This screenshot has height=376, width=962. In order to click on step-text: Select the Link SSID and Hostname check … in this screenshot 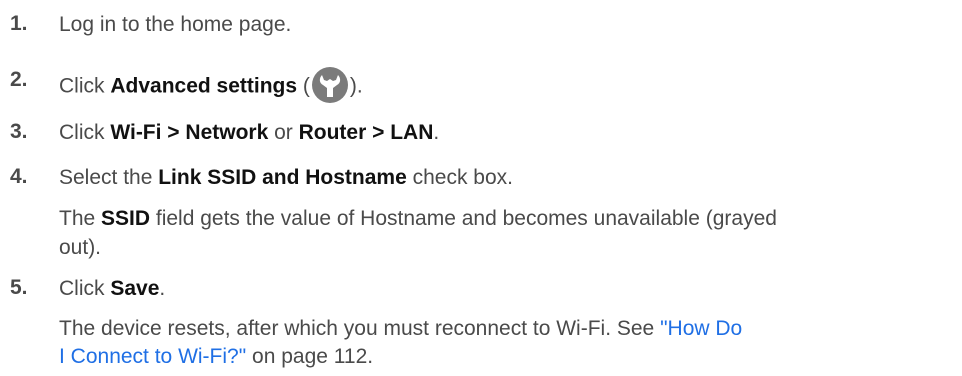, I will do `click(286, 177)`.